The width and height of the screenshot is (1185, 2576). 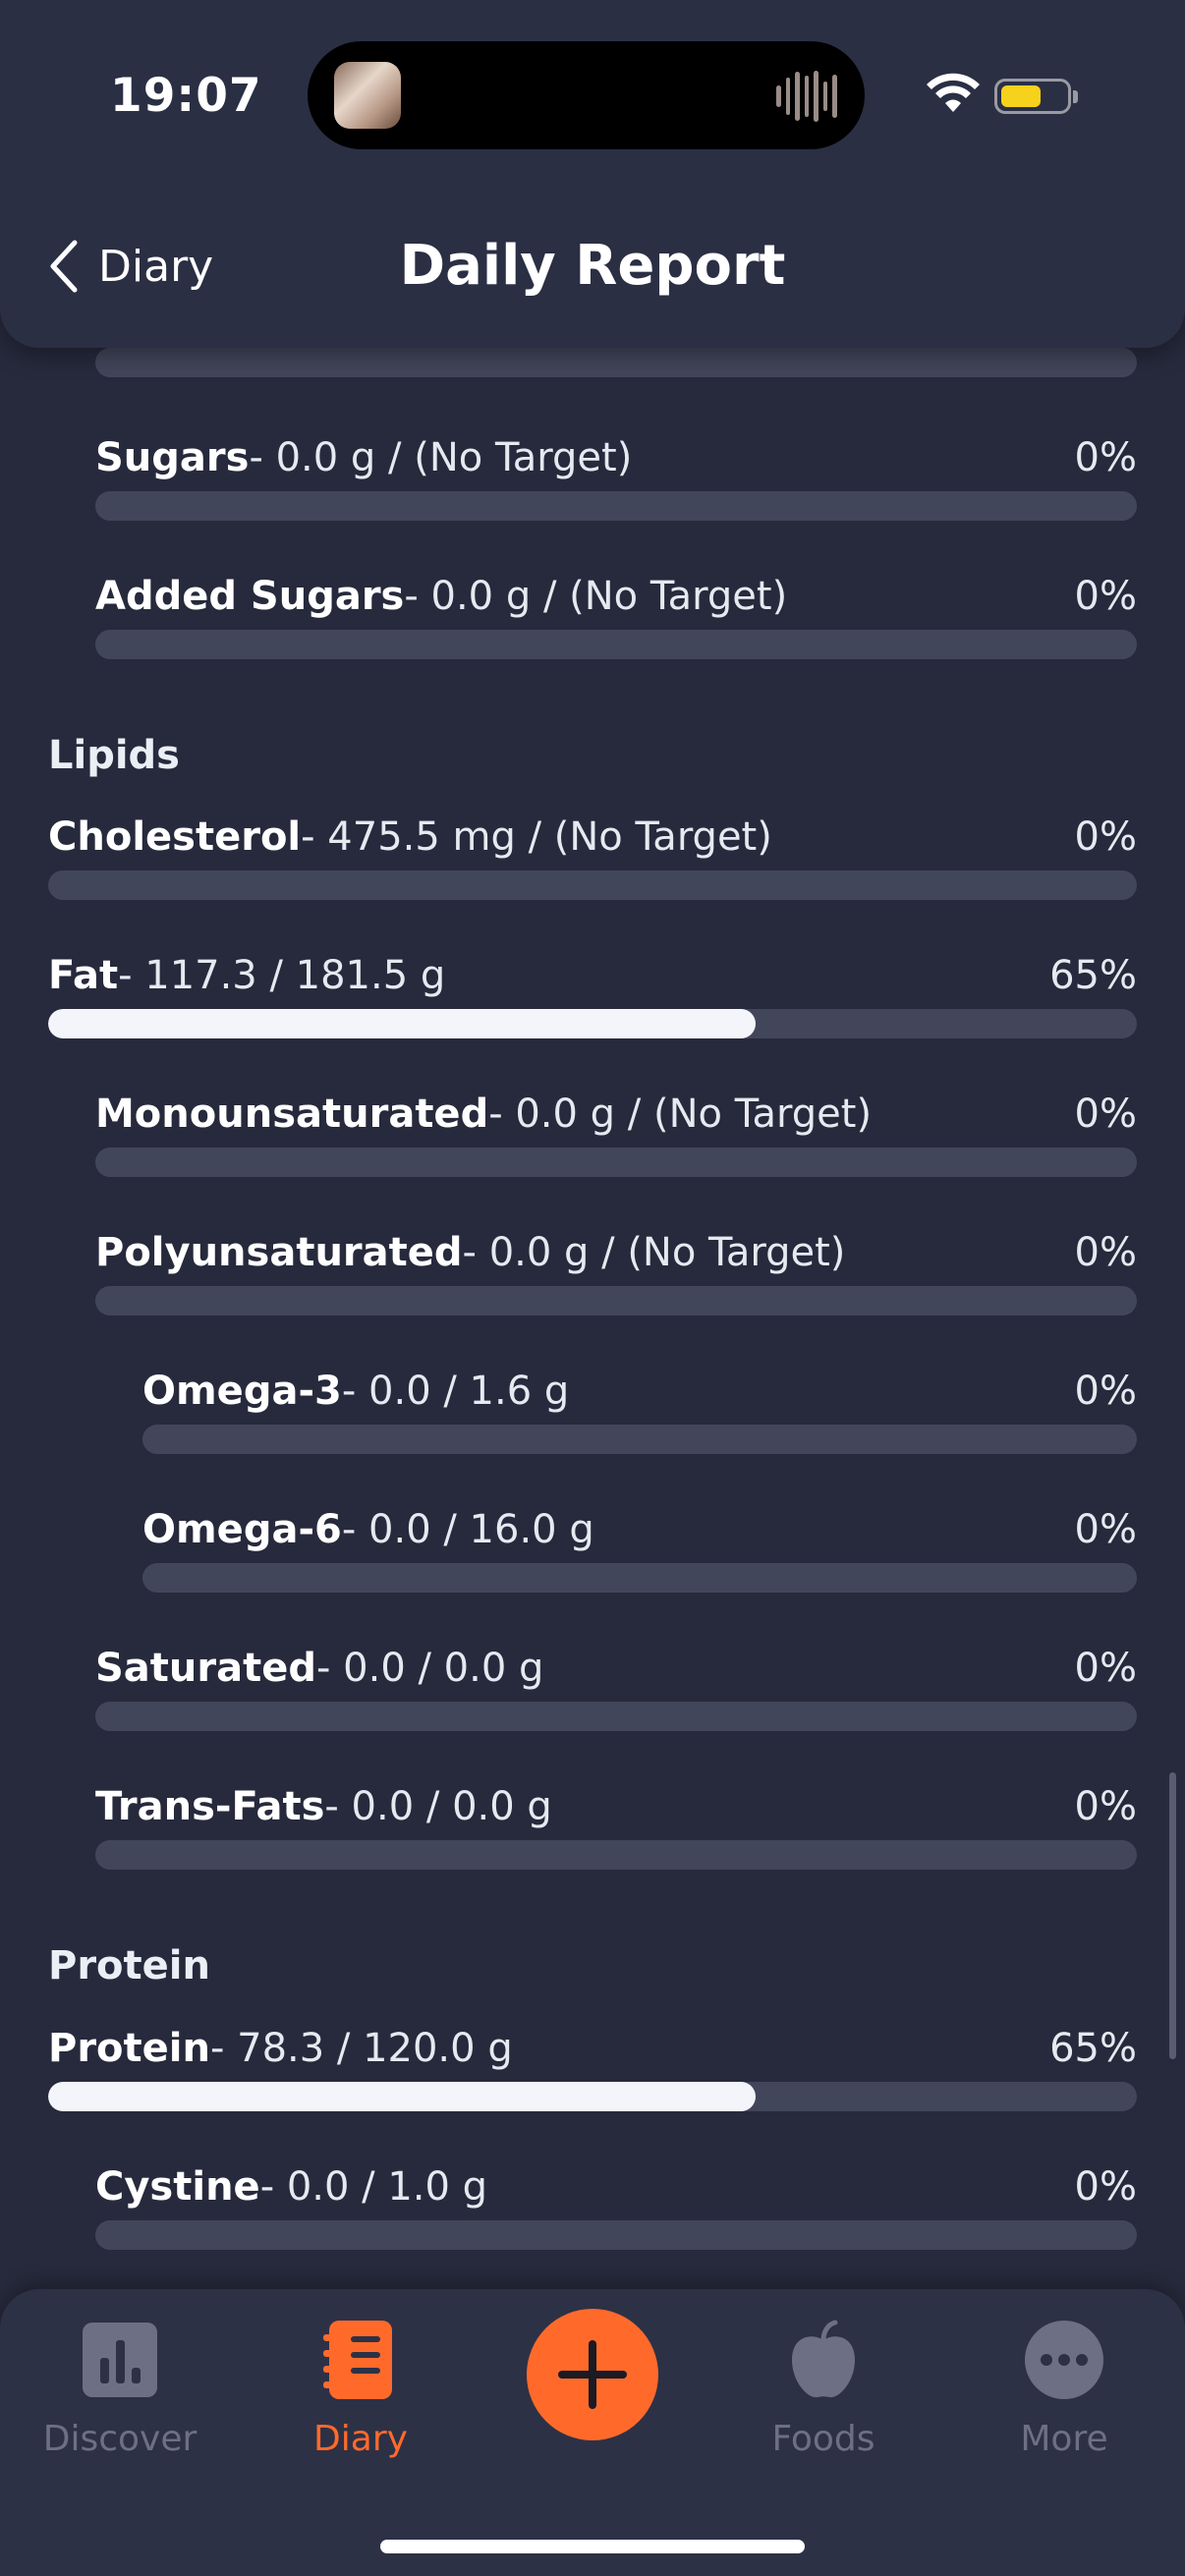 What do you see at coordinates (84, 975) in the screenshot?
I see `nutrient-name: Fat` at bounding box center [84, 975].